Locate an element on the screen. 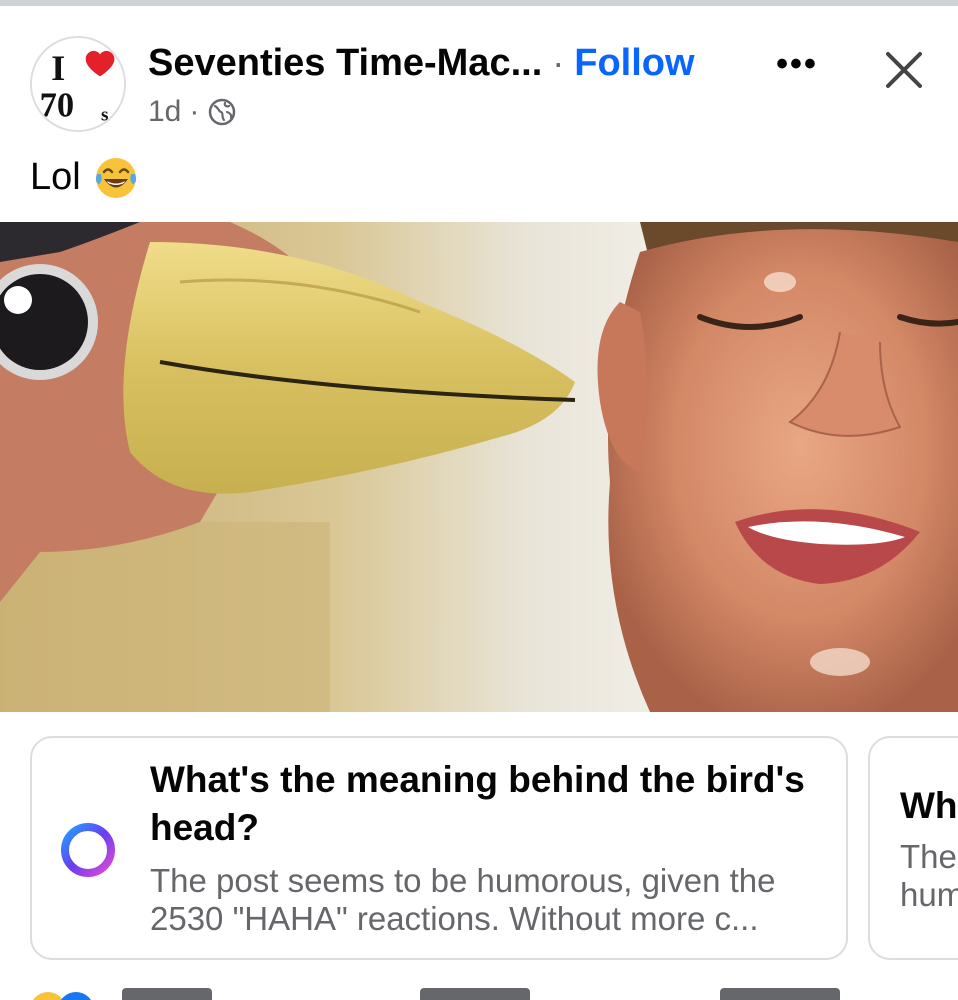 Image resolution: width=958 pixels, height=1000 pixels. avatar: I 70 s is located at coordinates (78, 84).